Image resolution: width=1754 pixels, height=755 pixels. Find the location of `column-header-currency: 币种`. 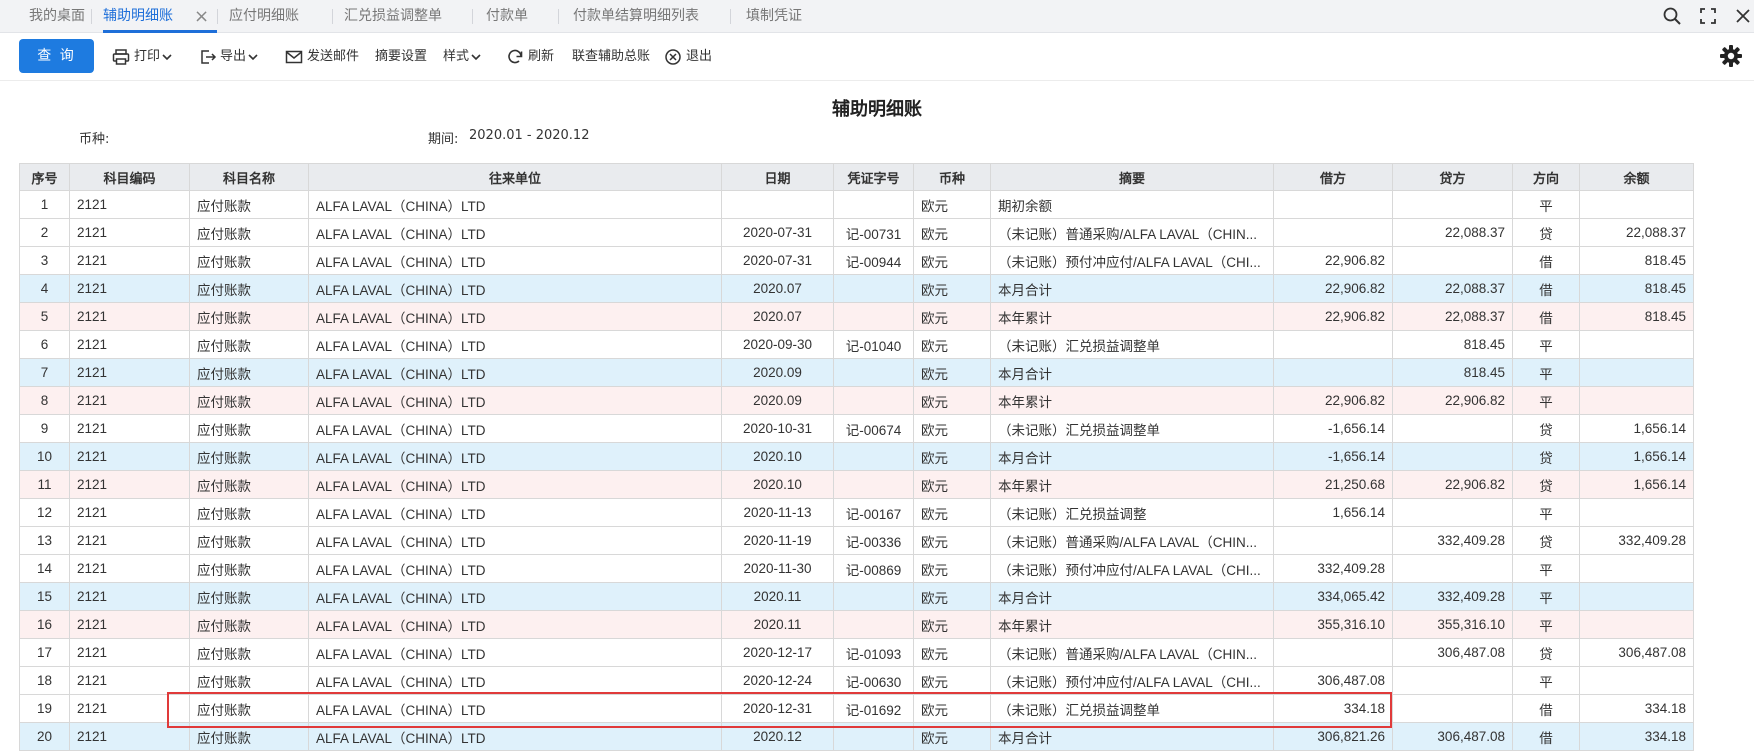

column-header-currency: 币种 is located at coordinates (952, 177).